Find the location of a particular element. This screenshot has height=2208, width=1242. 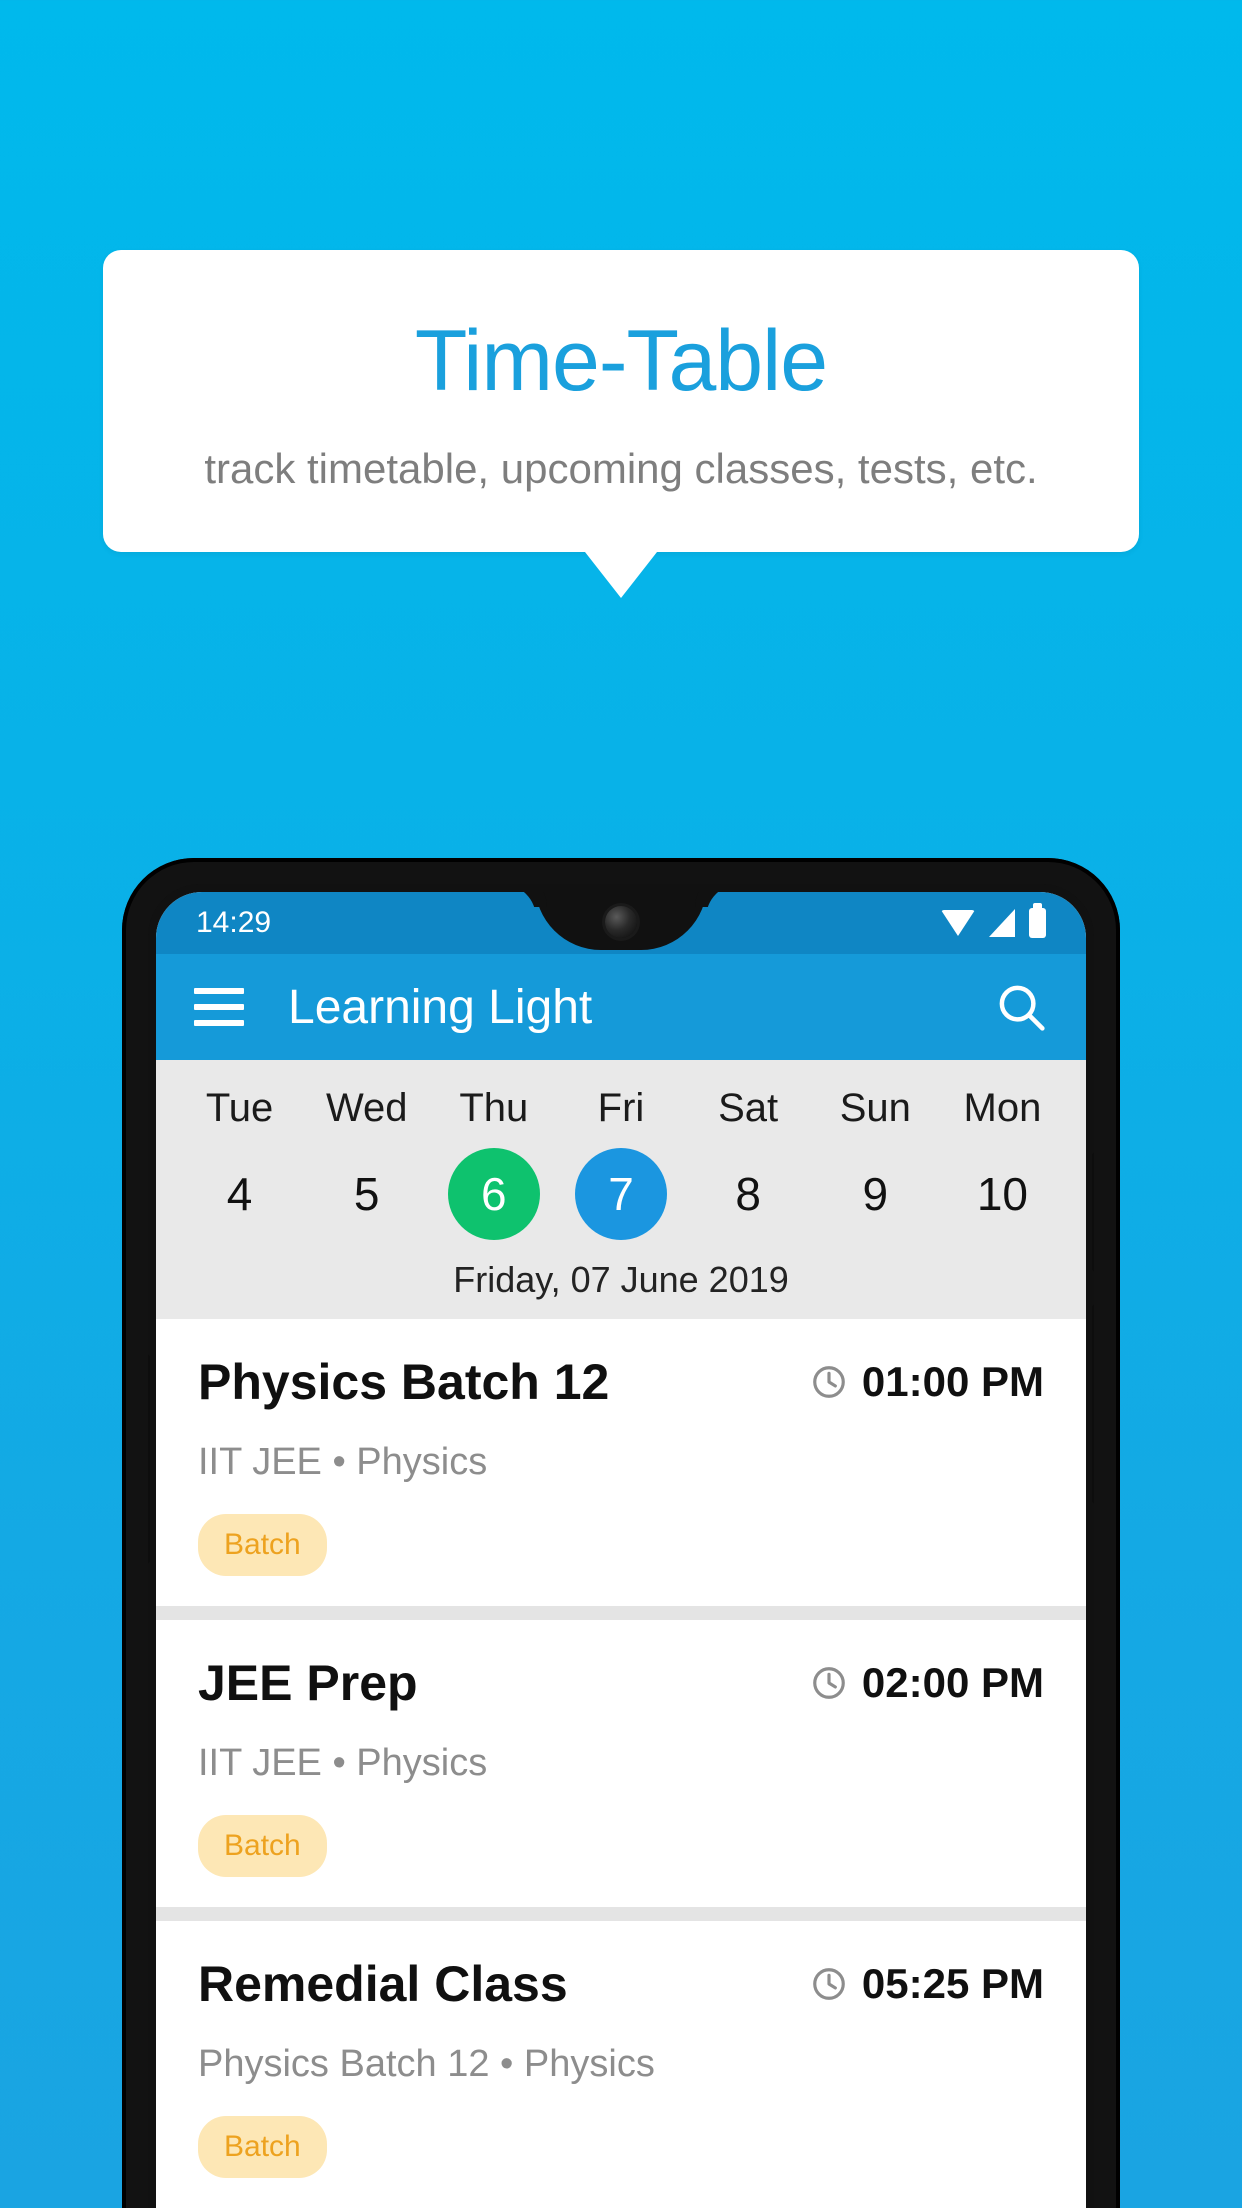

battery-icon is located at coordinates (1037, 920).